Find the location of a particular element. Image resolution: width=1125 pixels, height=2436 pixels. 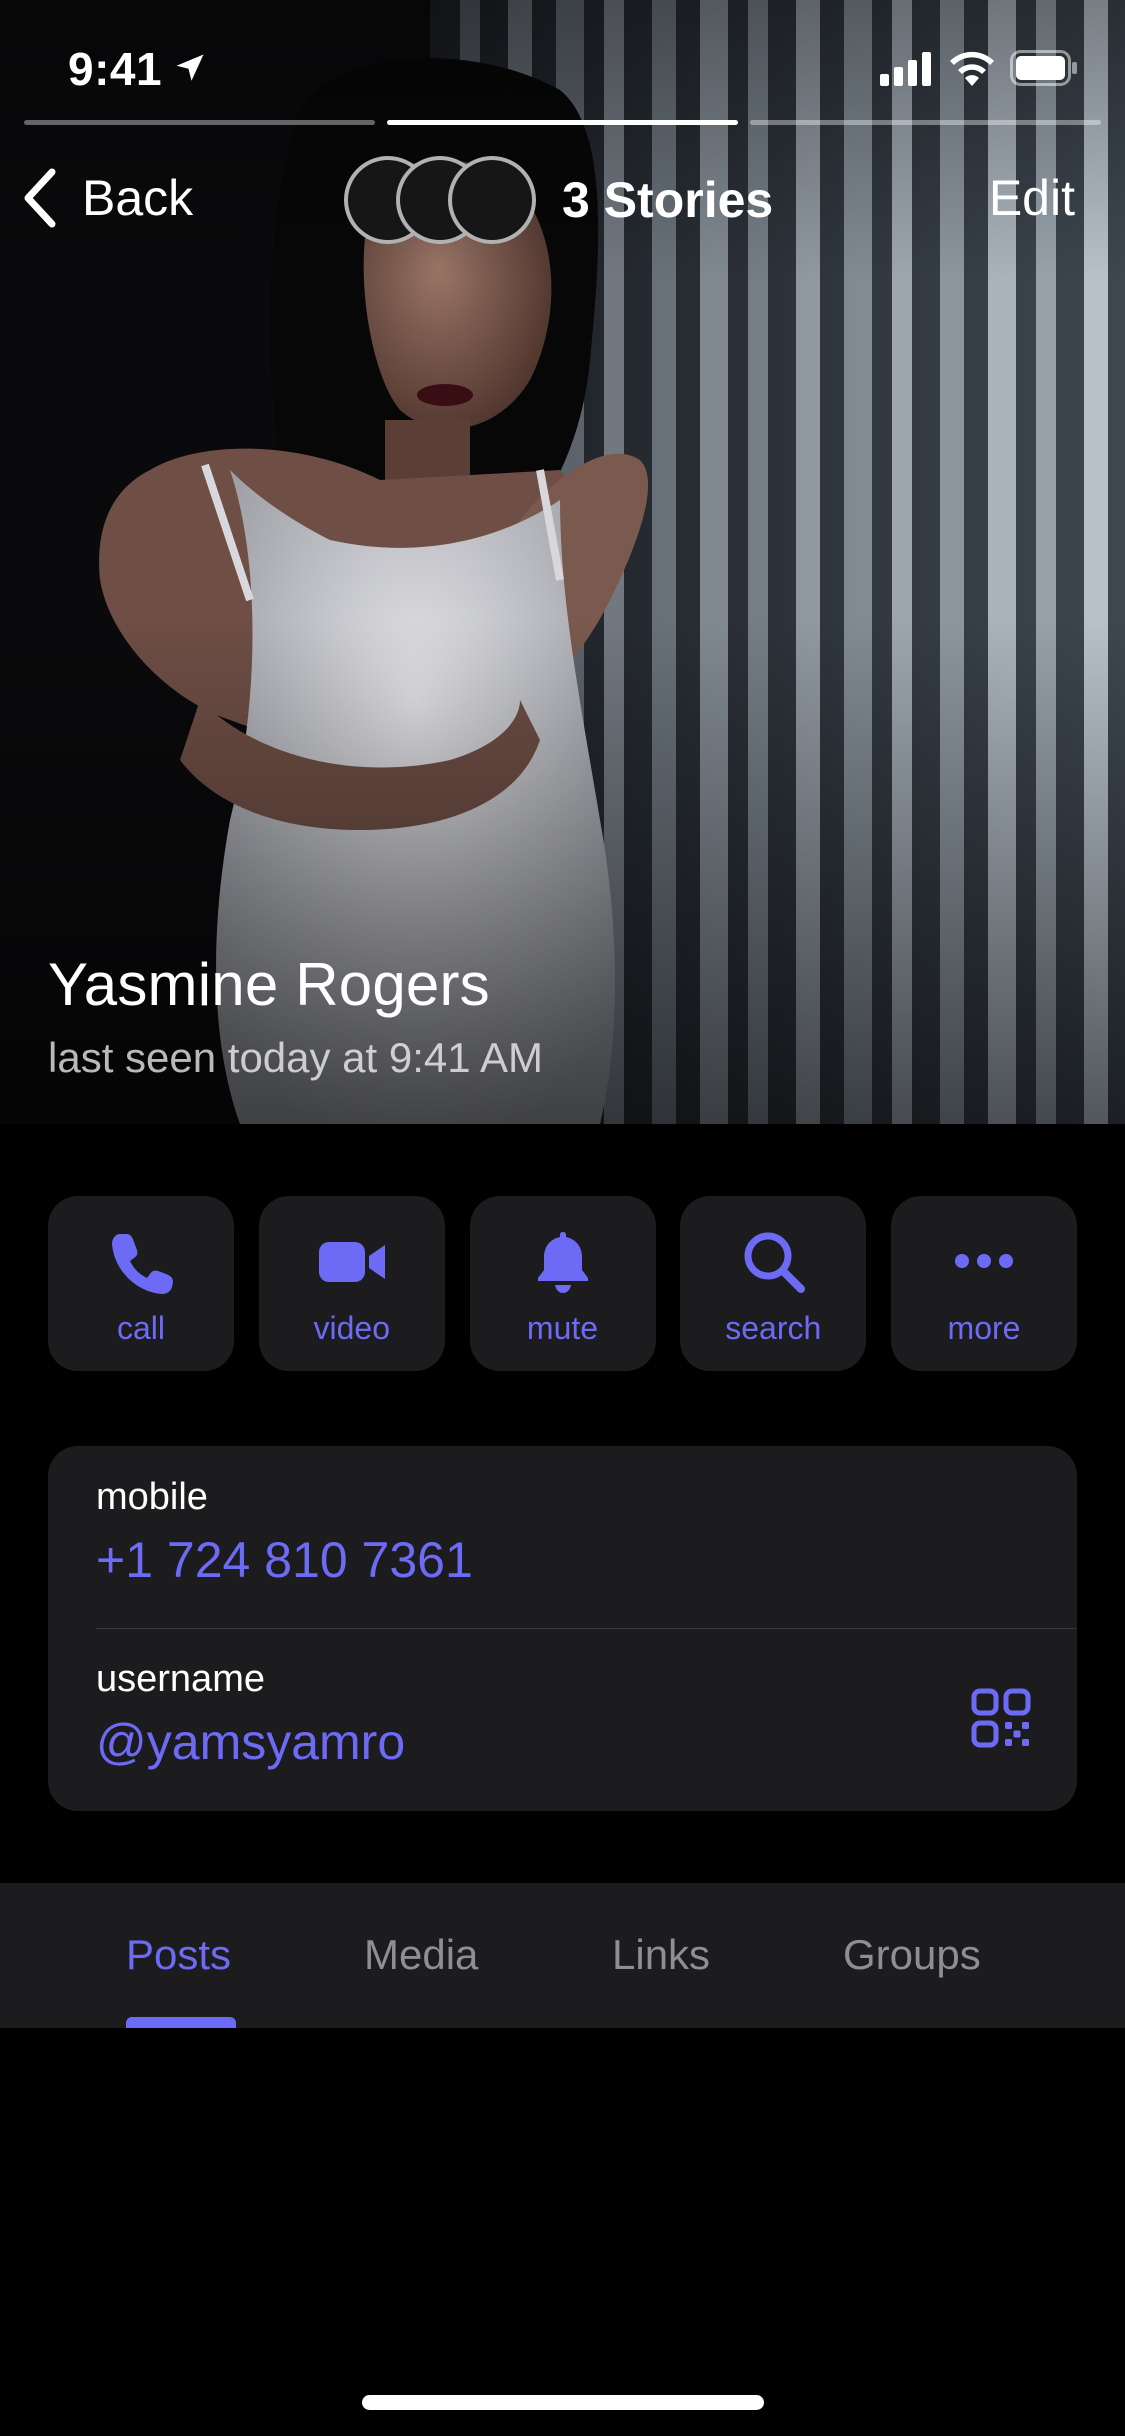

battery-icon is located at coordinates (1043, 68).